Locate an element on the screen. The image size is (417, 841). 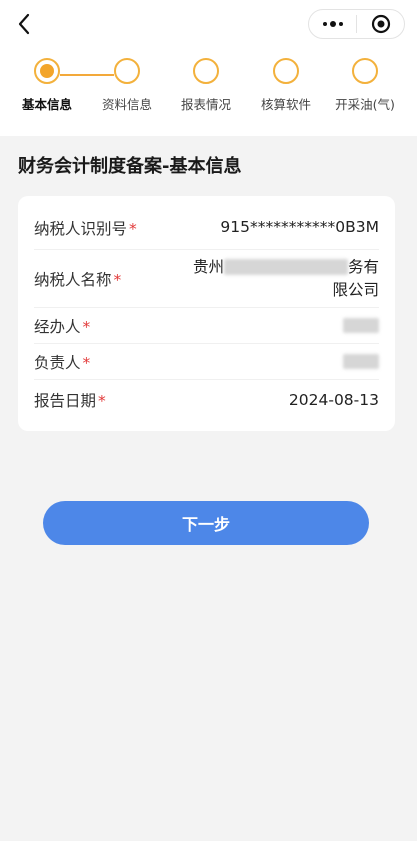
page-title: 财务会计制度备案-基本信息 is located at coordinates (130, 166).